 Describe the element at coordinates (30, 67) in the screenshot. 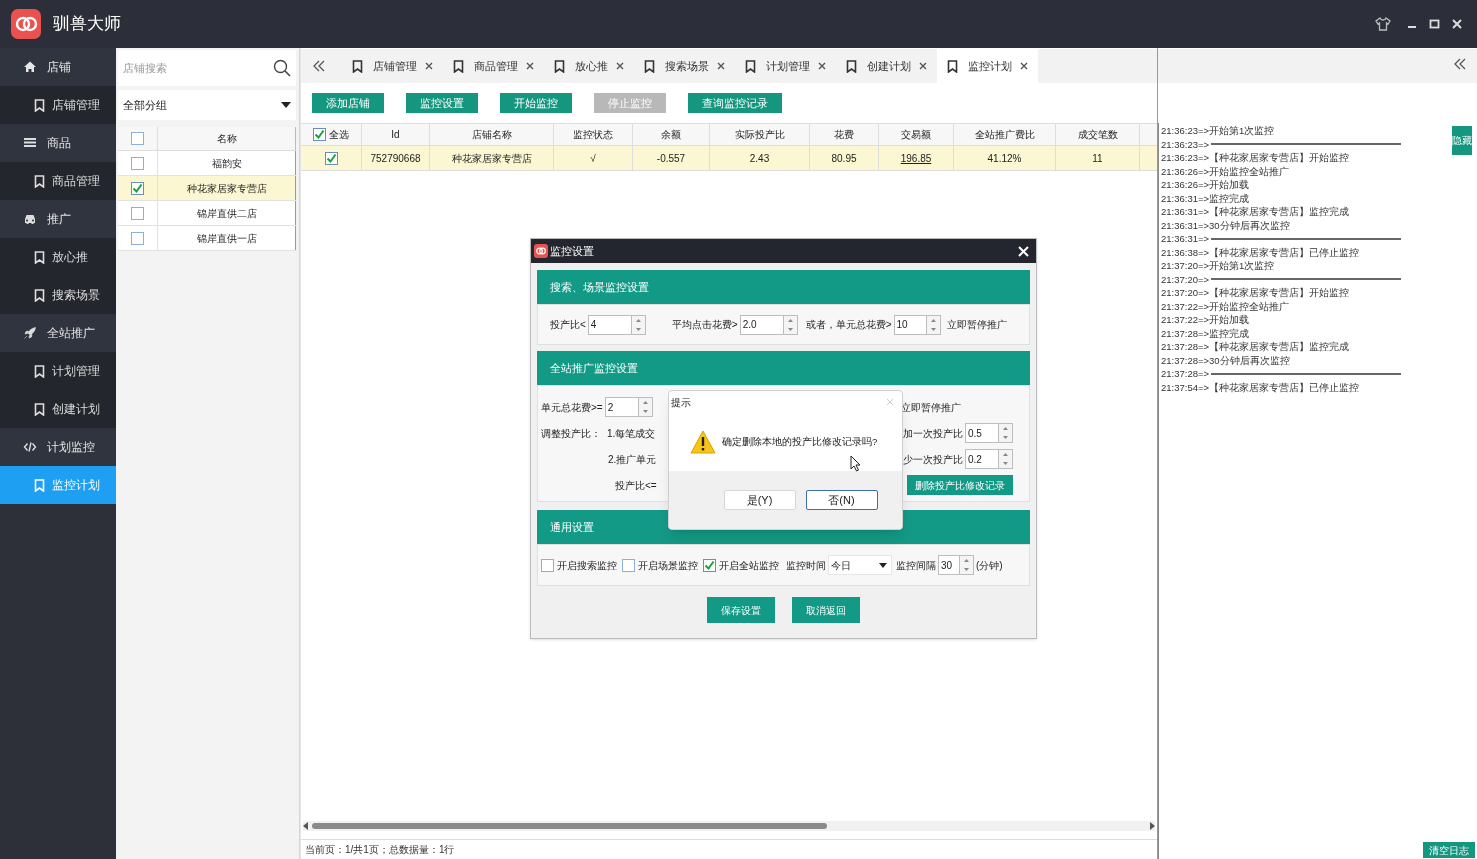

I see `home-icon` at that location.